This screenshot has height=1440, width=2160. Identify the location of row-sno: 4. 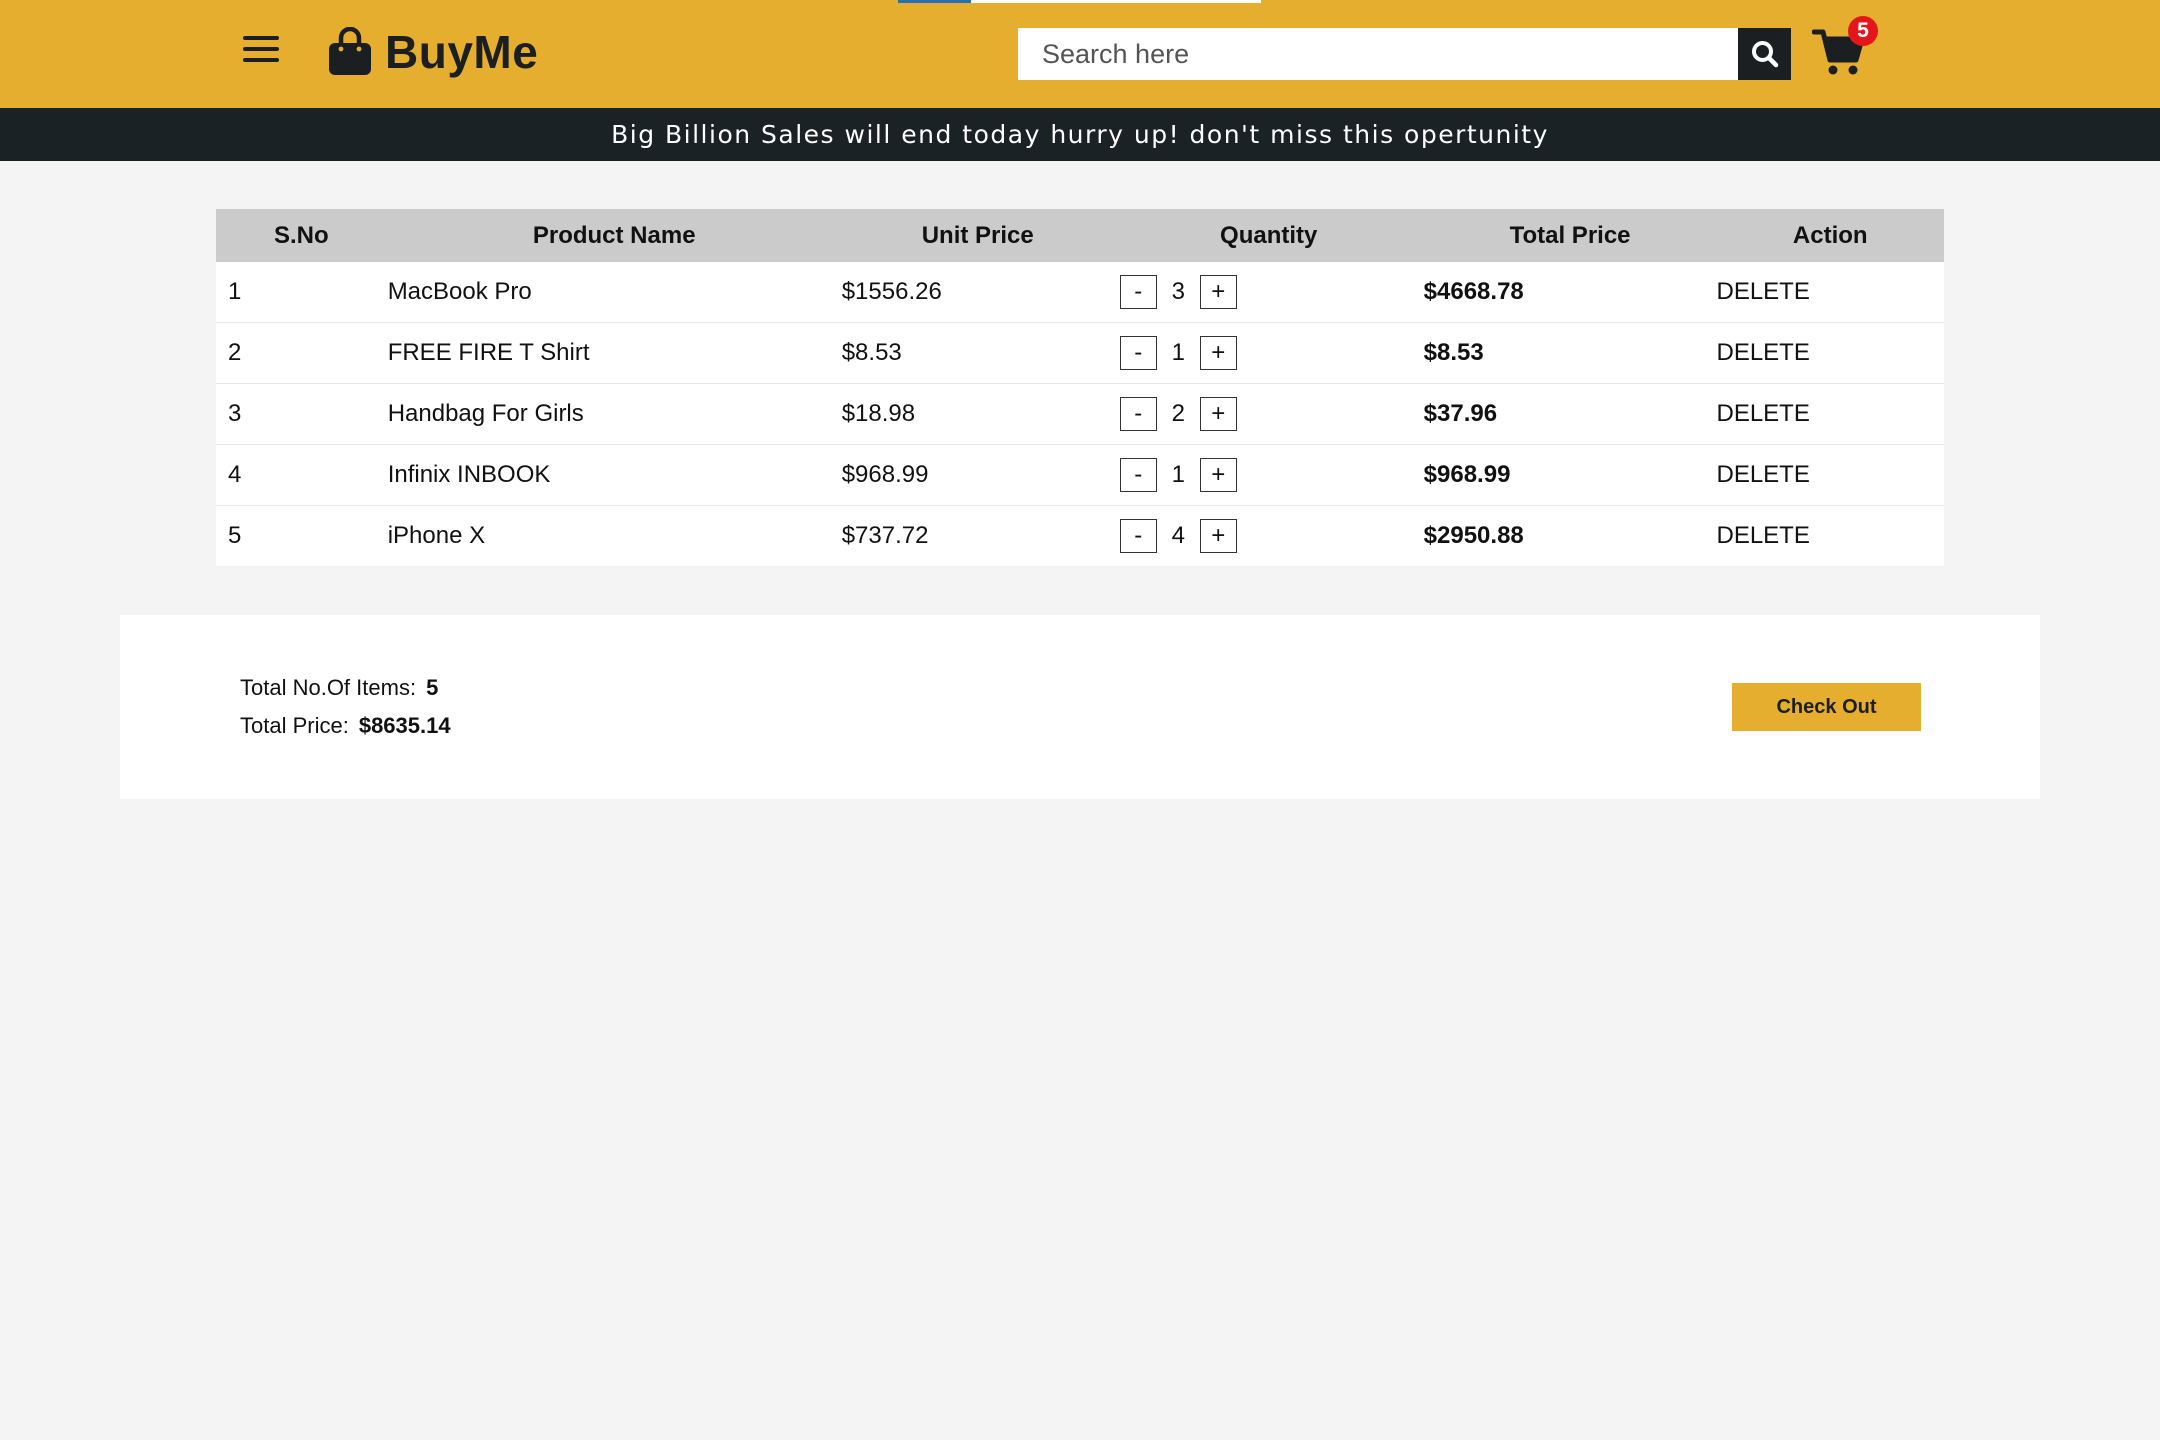
(301, 475).